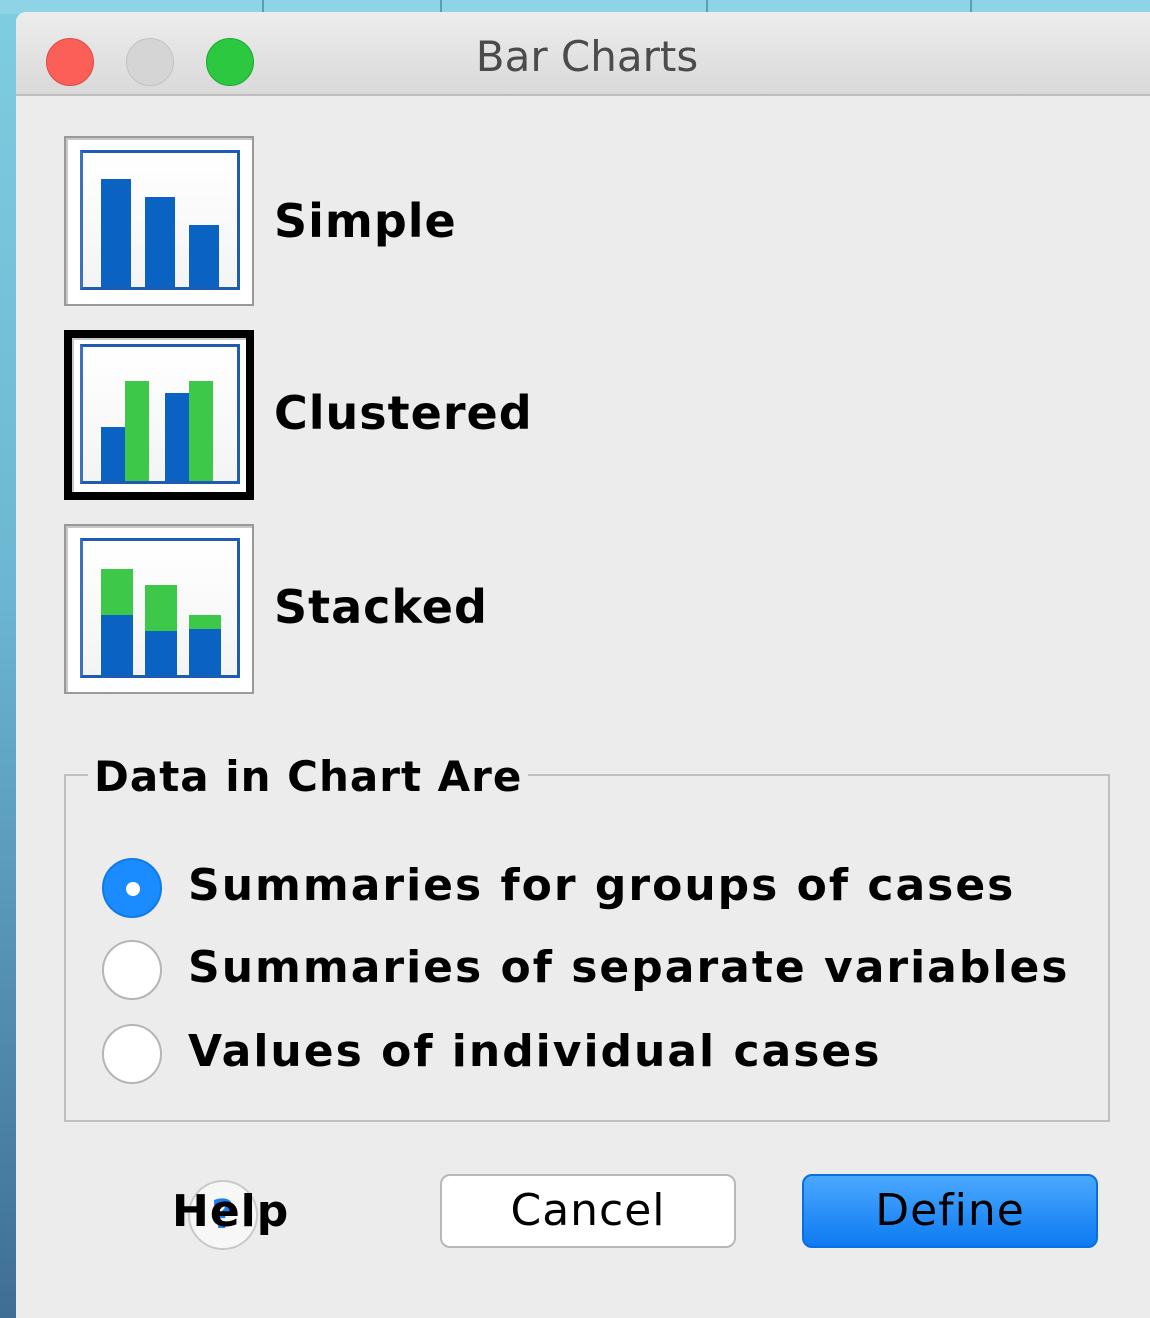  I want to click on clustered-chart-button, so click(159, 415).